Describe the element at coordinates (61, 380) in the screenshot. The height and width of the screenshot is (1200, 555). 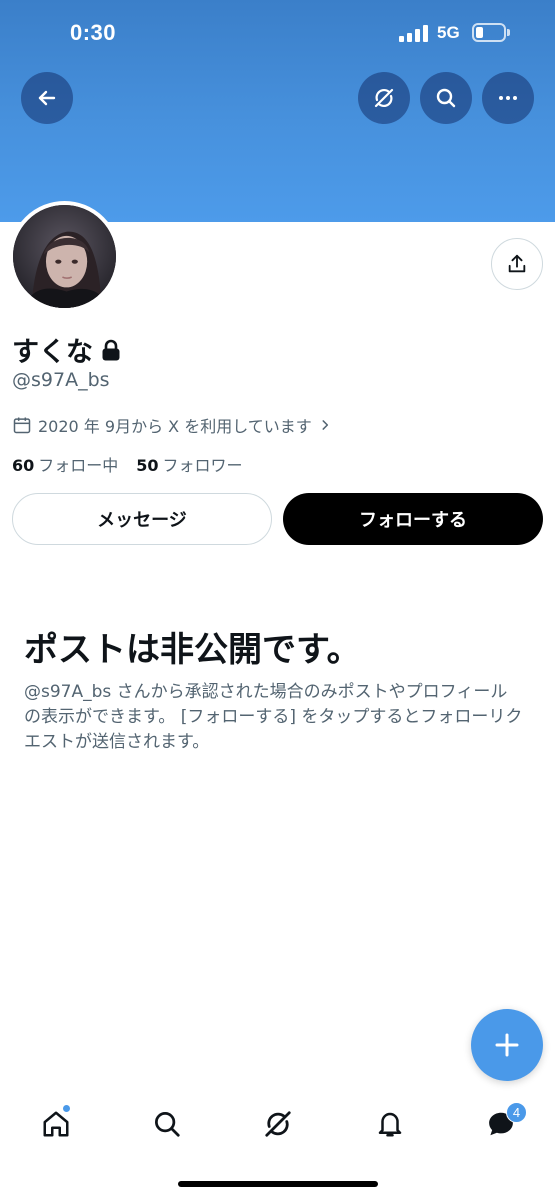
I see `user-handle: @s97A_bs` at that location.